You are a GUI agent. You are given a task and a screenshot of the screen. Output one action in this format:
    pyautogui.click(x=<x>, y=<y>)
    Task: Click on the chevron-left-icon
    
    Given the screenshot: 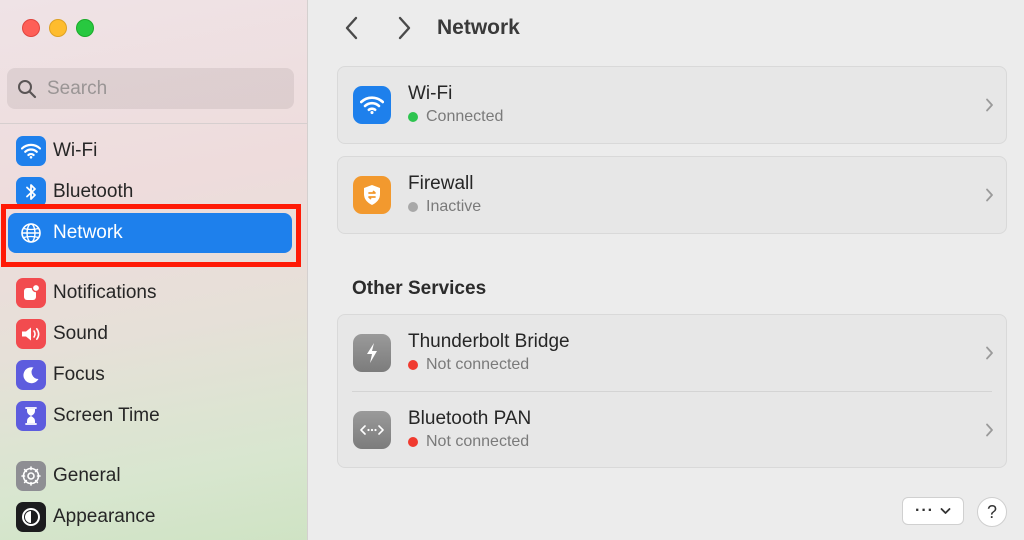 What is the action you would take?
    pyautogui.click(x=351, y=28)
    